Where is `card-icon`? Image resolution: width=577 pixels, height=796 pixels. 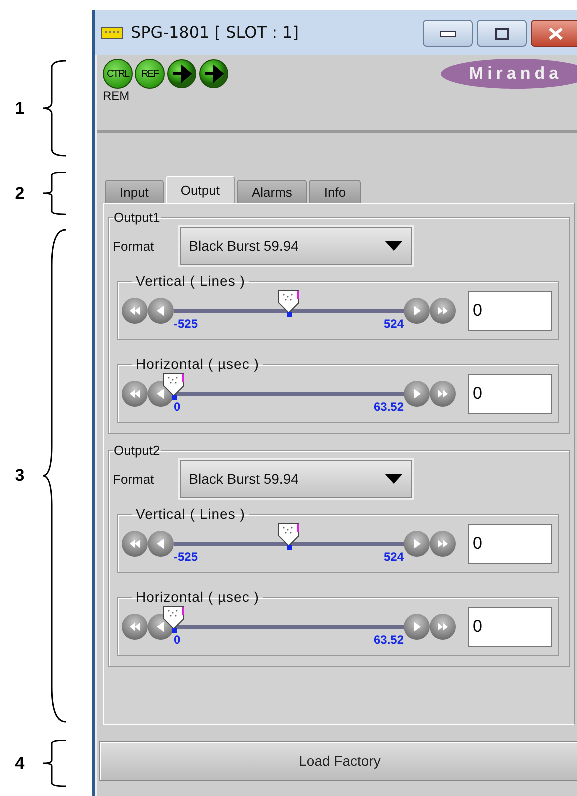 card-icon is located at coordinates (112, 32).